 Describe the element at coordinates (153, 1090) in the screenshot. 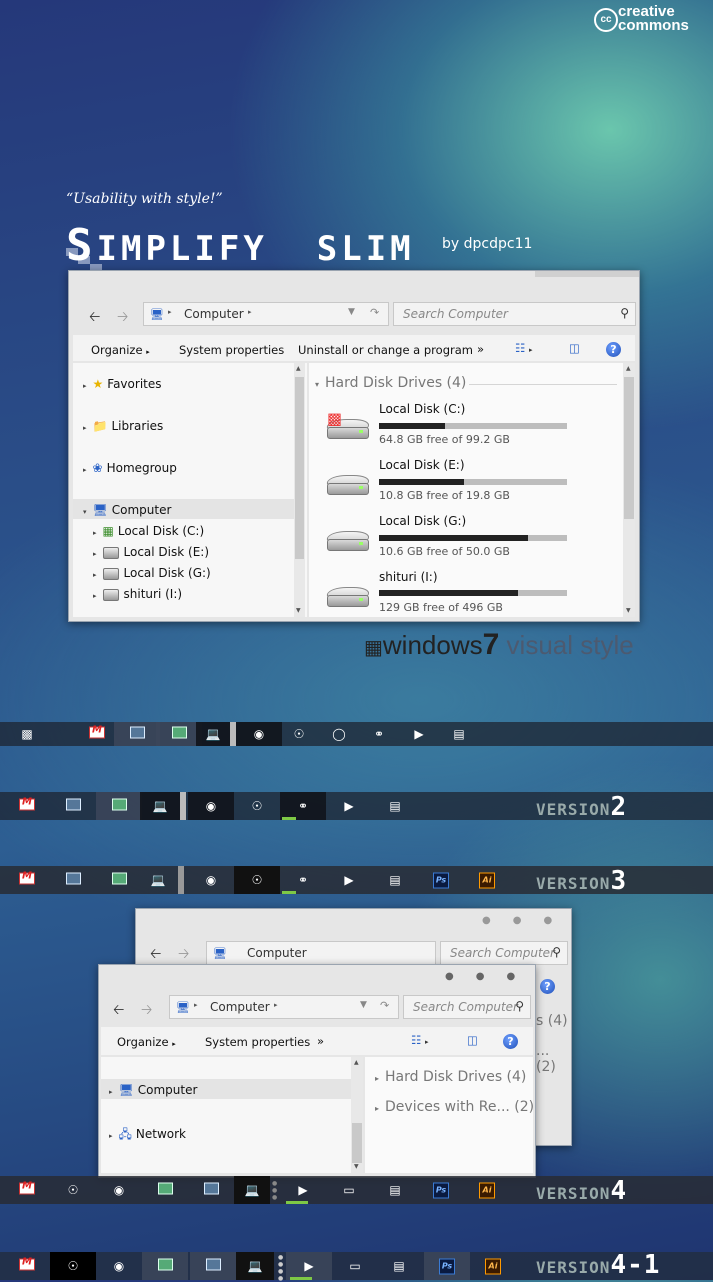

I see `nav-computer: ▸ 🖥 Computer` at that location.